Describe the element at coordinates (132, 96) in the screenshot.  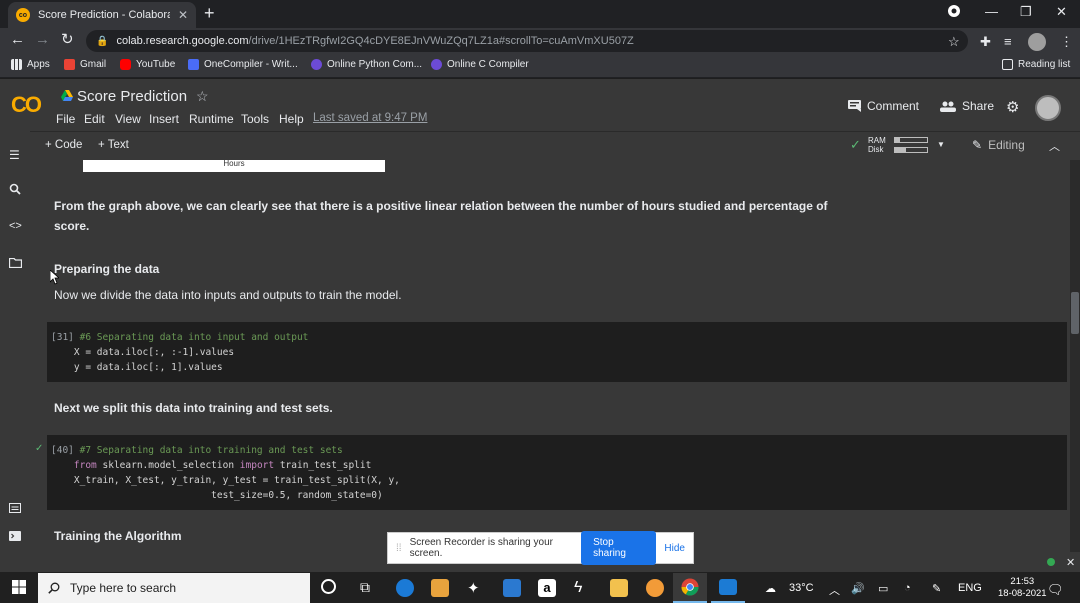
I see `notebook-title: Score Prediction` at that location.